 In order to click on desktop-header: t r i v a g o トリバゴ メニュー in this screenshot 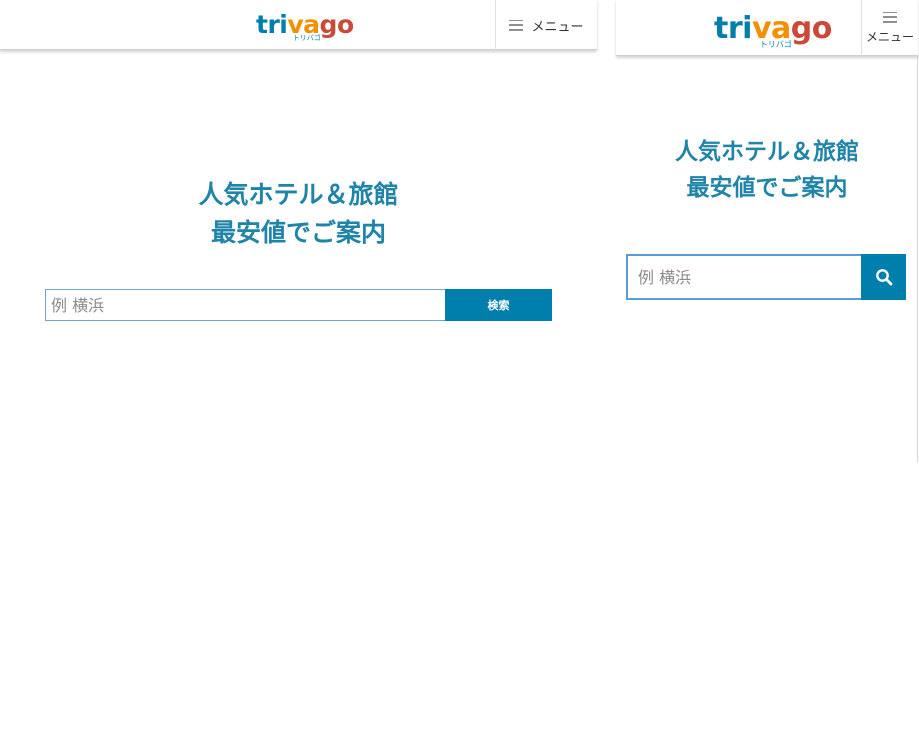, I will do `click(298, 25)`.